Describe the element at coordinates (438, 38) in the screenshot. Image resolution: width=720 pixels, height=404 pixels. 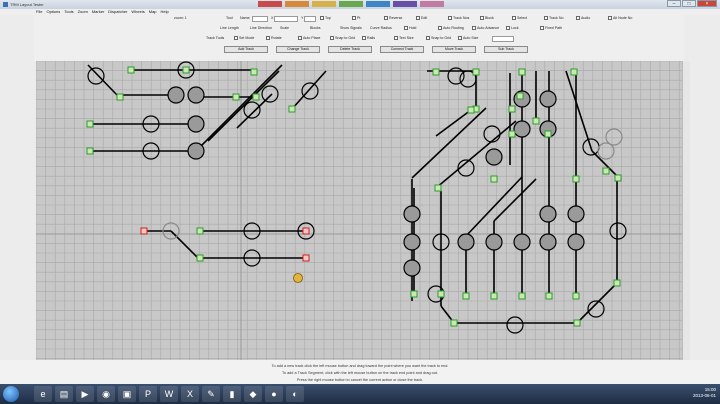
I see `option-checkbox: Snap to Grid` at that location.